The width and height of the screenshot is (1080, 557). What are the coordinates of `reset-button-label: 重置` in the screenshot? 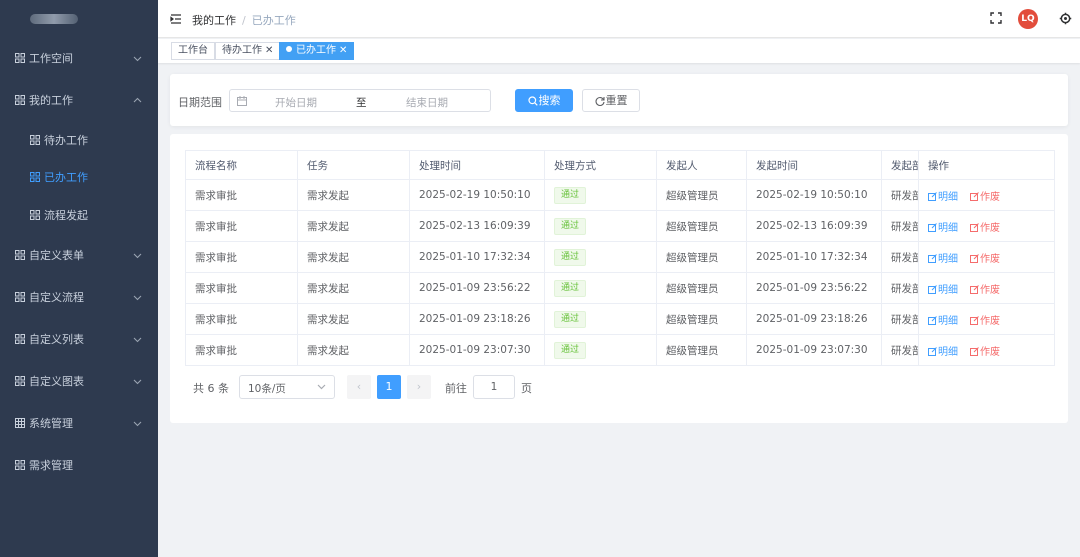 It's located at (616, 100).